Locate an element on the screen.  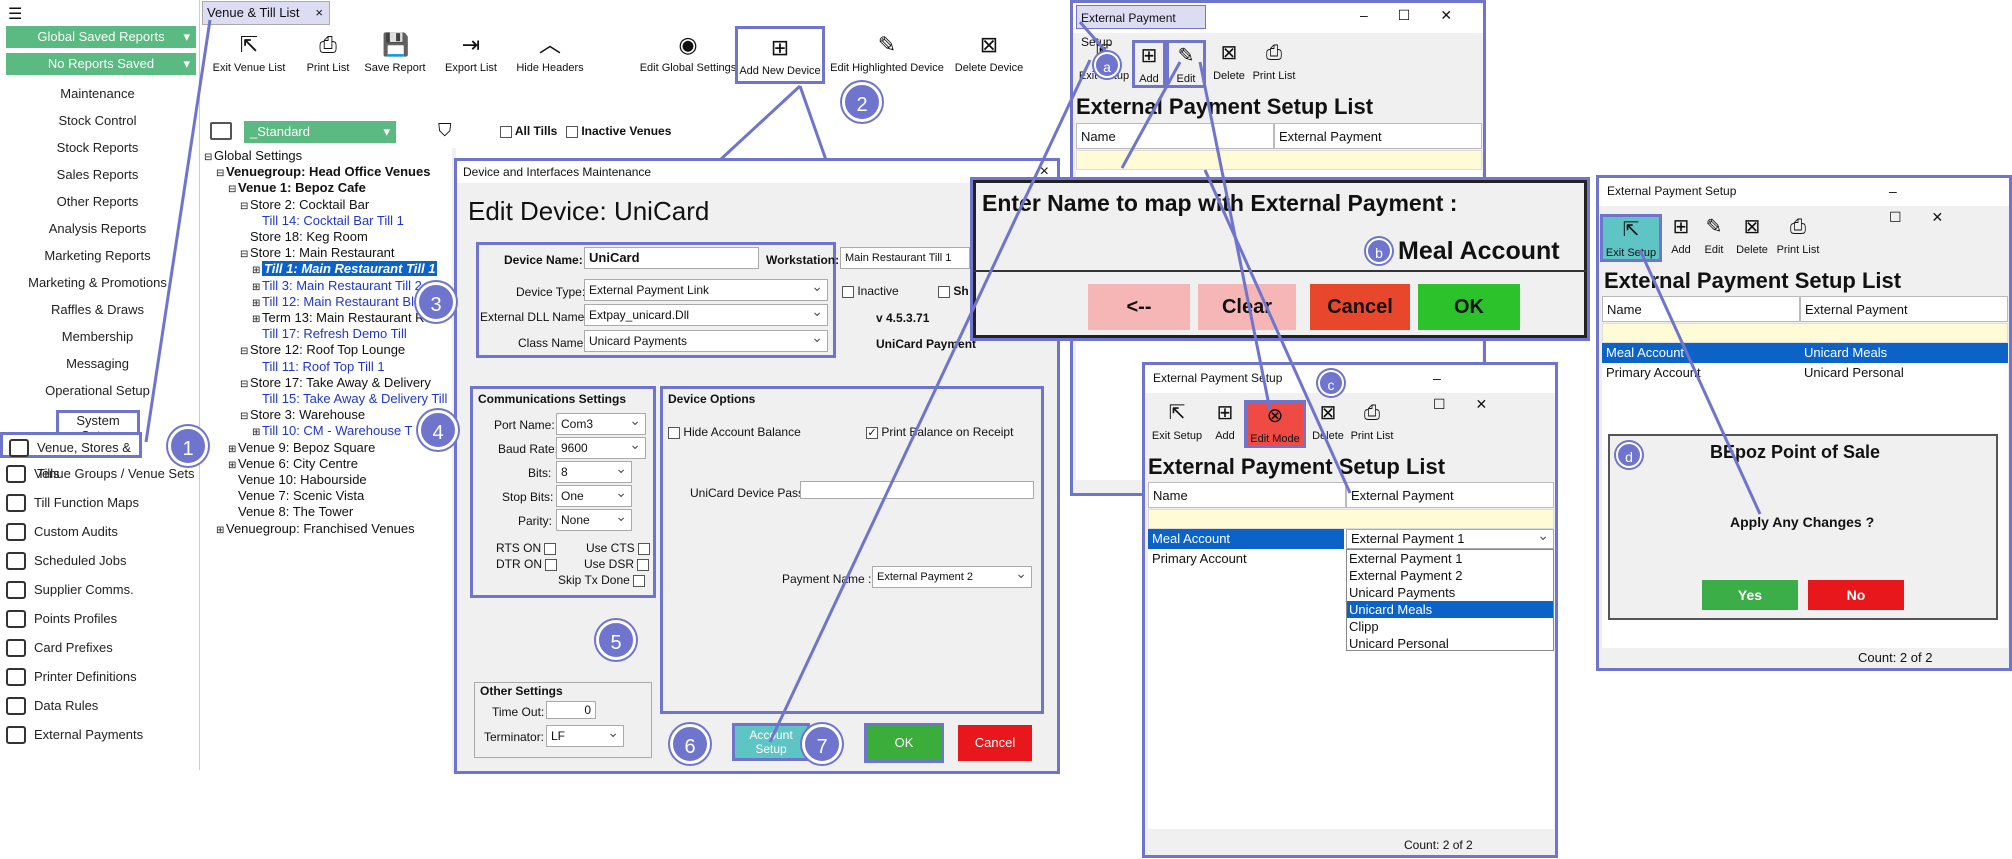
callout-c: c is located at coordinates (1331, 383).